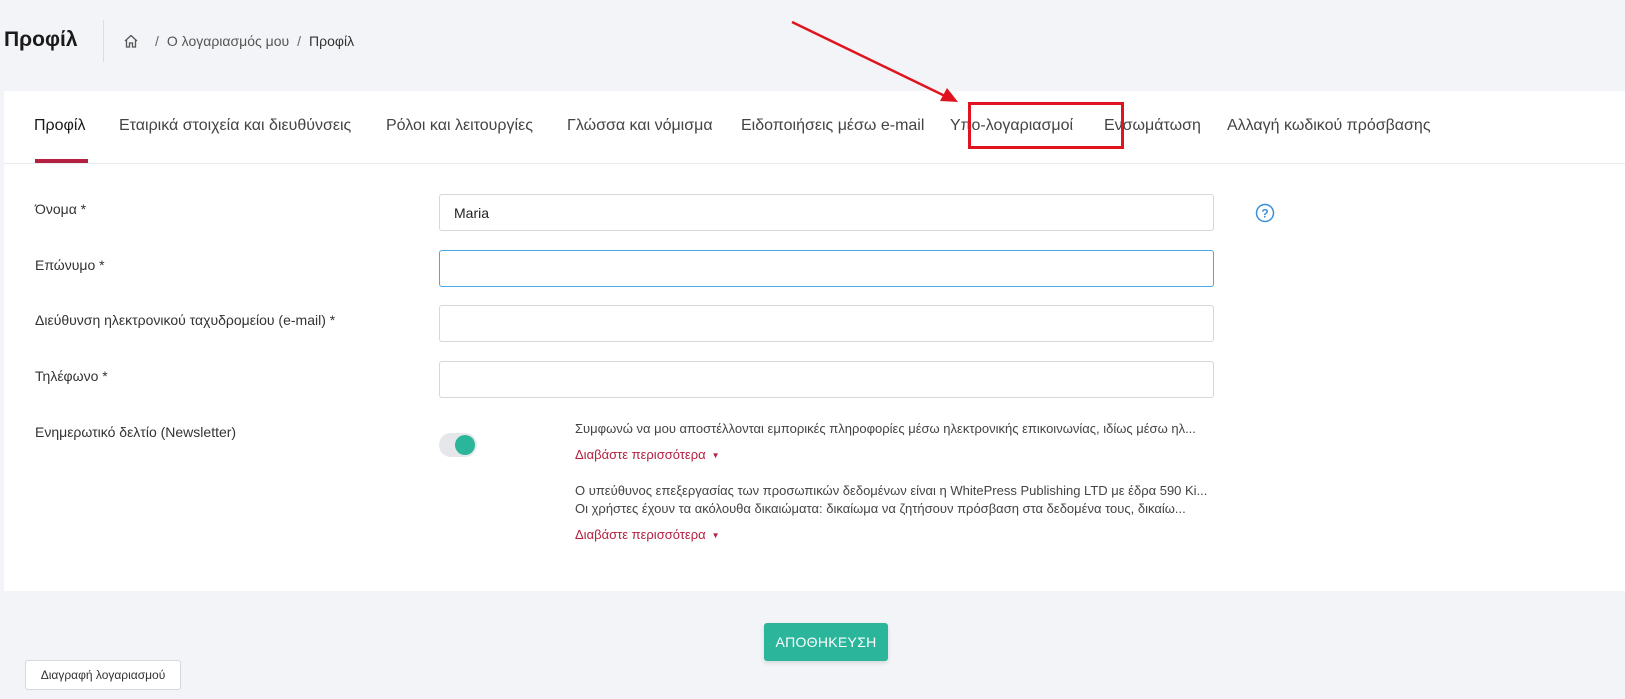 The width and height of the screenshot is (1625, 699). I want to click on page-header: Προφίλ / Ο λογαριασμός μου / Προφίλ, so click(812, 46).